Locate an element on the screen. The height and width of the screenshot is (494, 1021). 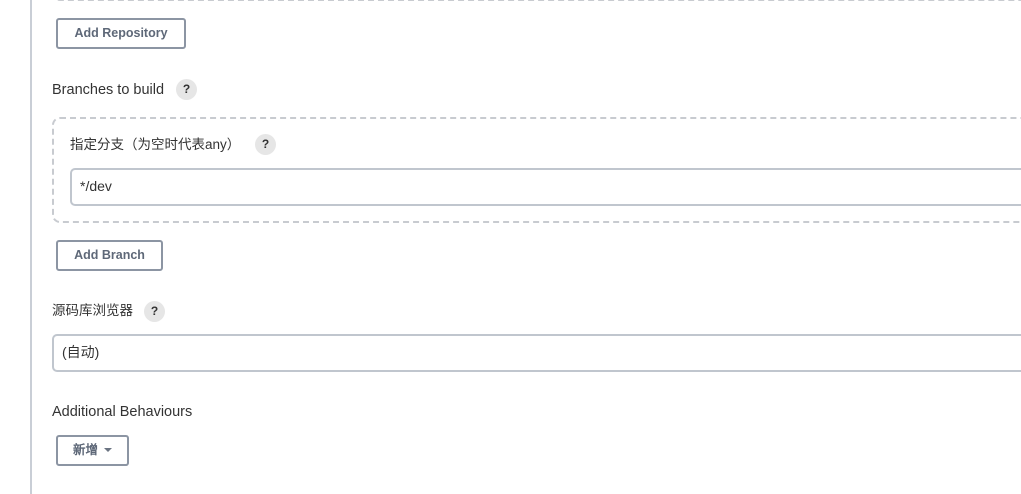
branch-specifier-label: 指定分支（为空时代表any） is located at coordinates (155, 144).